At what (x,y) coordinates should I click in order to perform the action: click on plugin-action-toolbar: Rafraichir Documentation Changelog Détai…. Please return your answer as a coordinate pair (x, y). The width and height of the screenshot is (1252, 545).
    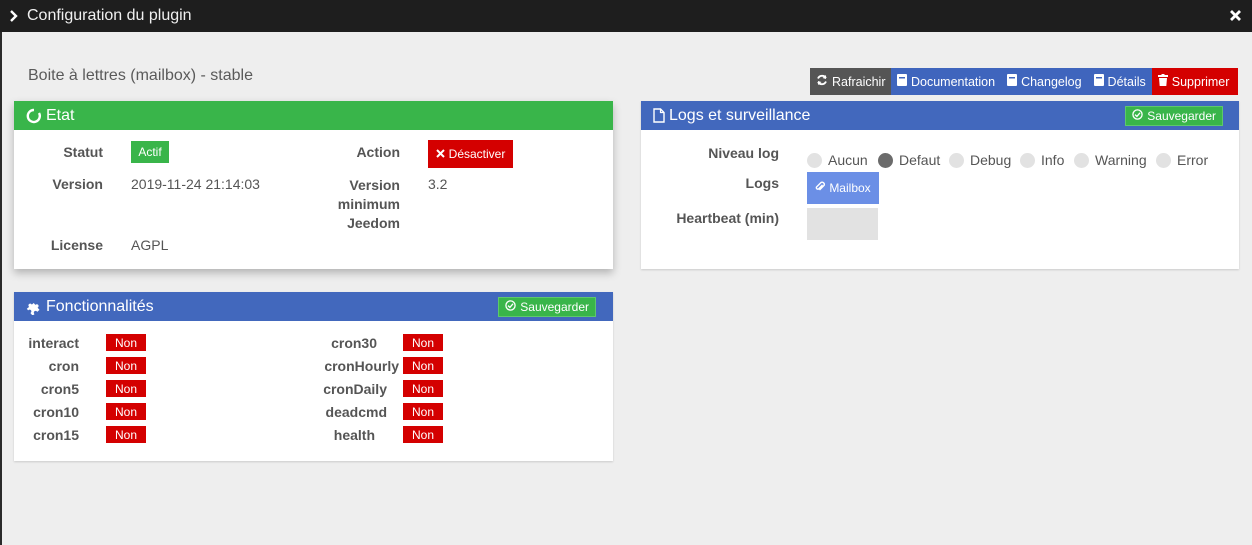
    Looking at the image, I should click on (1024, 81).